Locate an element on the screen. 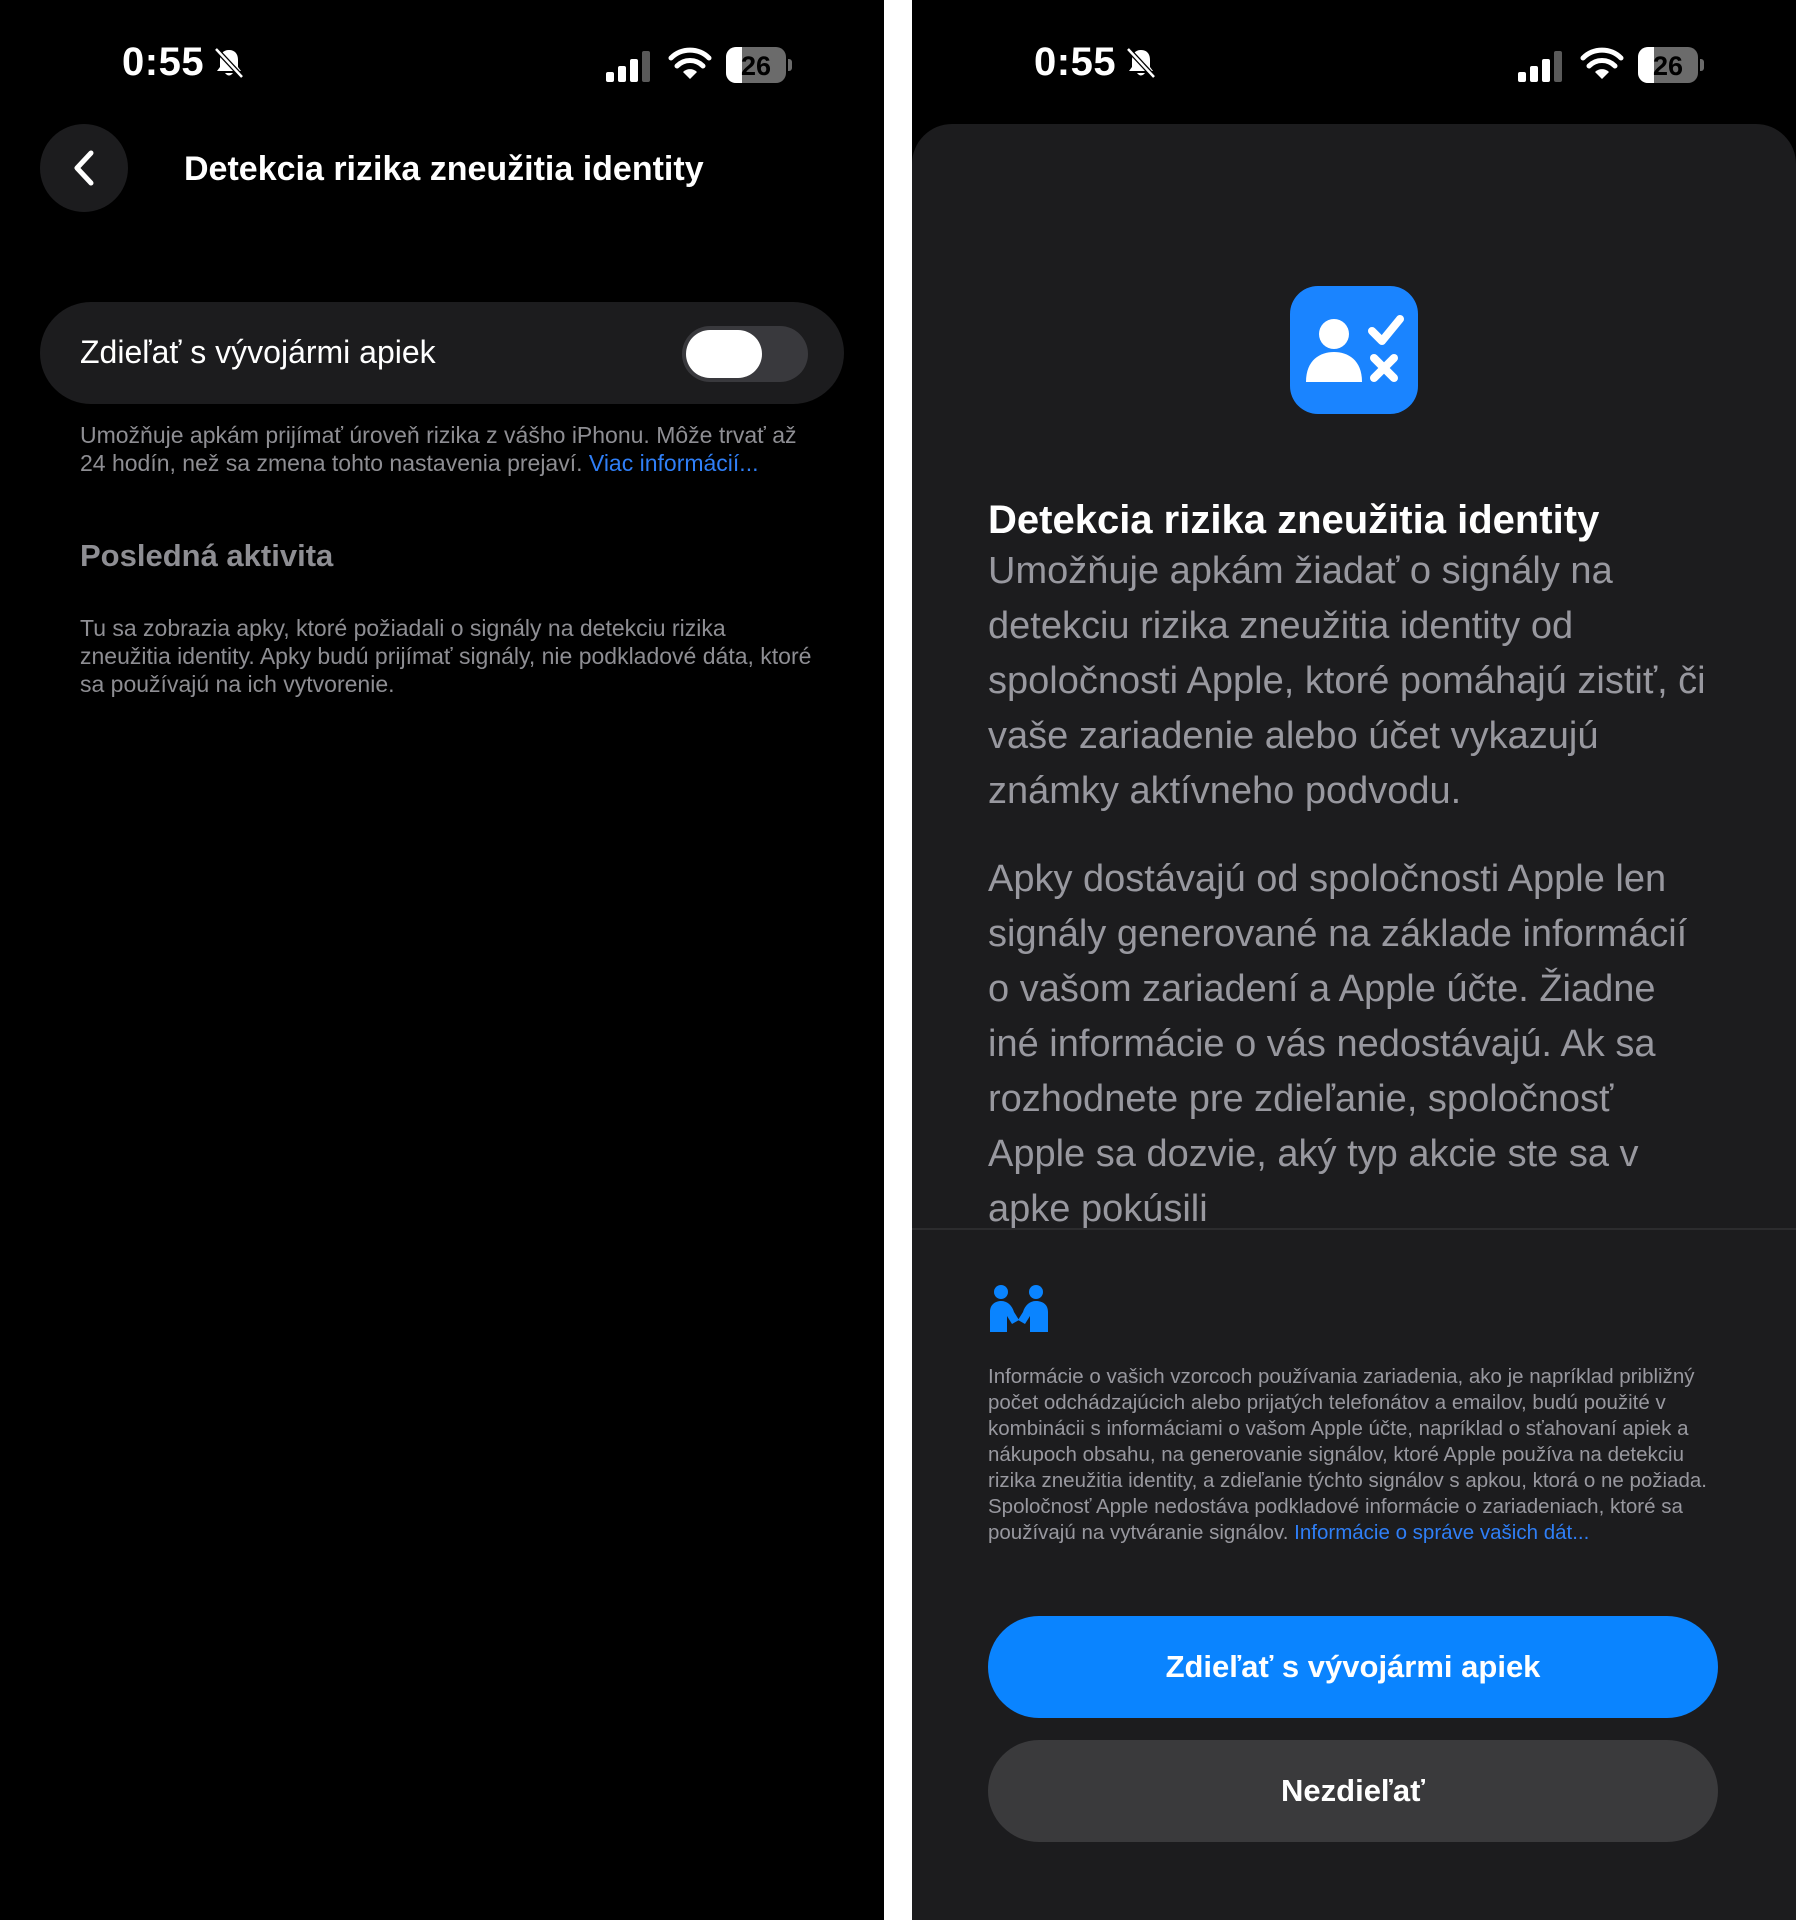 The height and width of the screenshot is (1920, 1796). back-button is located at coordinates (84, 168).